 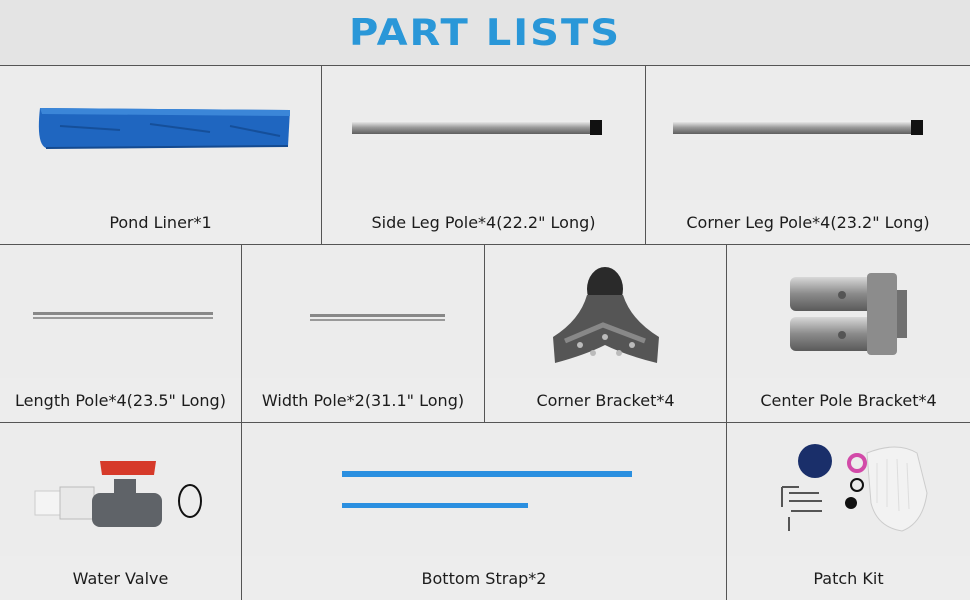 What do you see at coordinates (483, 222) in the screenshot?
I see `part-label: Side Leg Pole*4(22.2" Long)` at bounding box center [483, 222].